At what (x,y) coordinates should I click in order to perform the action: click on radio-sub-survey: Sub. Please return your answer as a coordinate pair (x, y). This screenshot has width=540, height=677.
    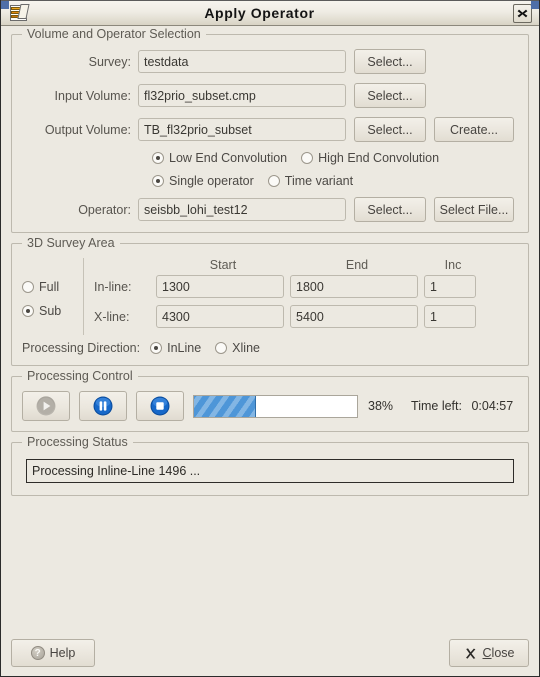
    Looking at the image, I should click on (41, 311).